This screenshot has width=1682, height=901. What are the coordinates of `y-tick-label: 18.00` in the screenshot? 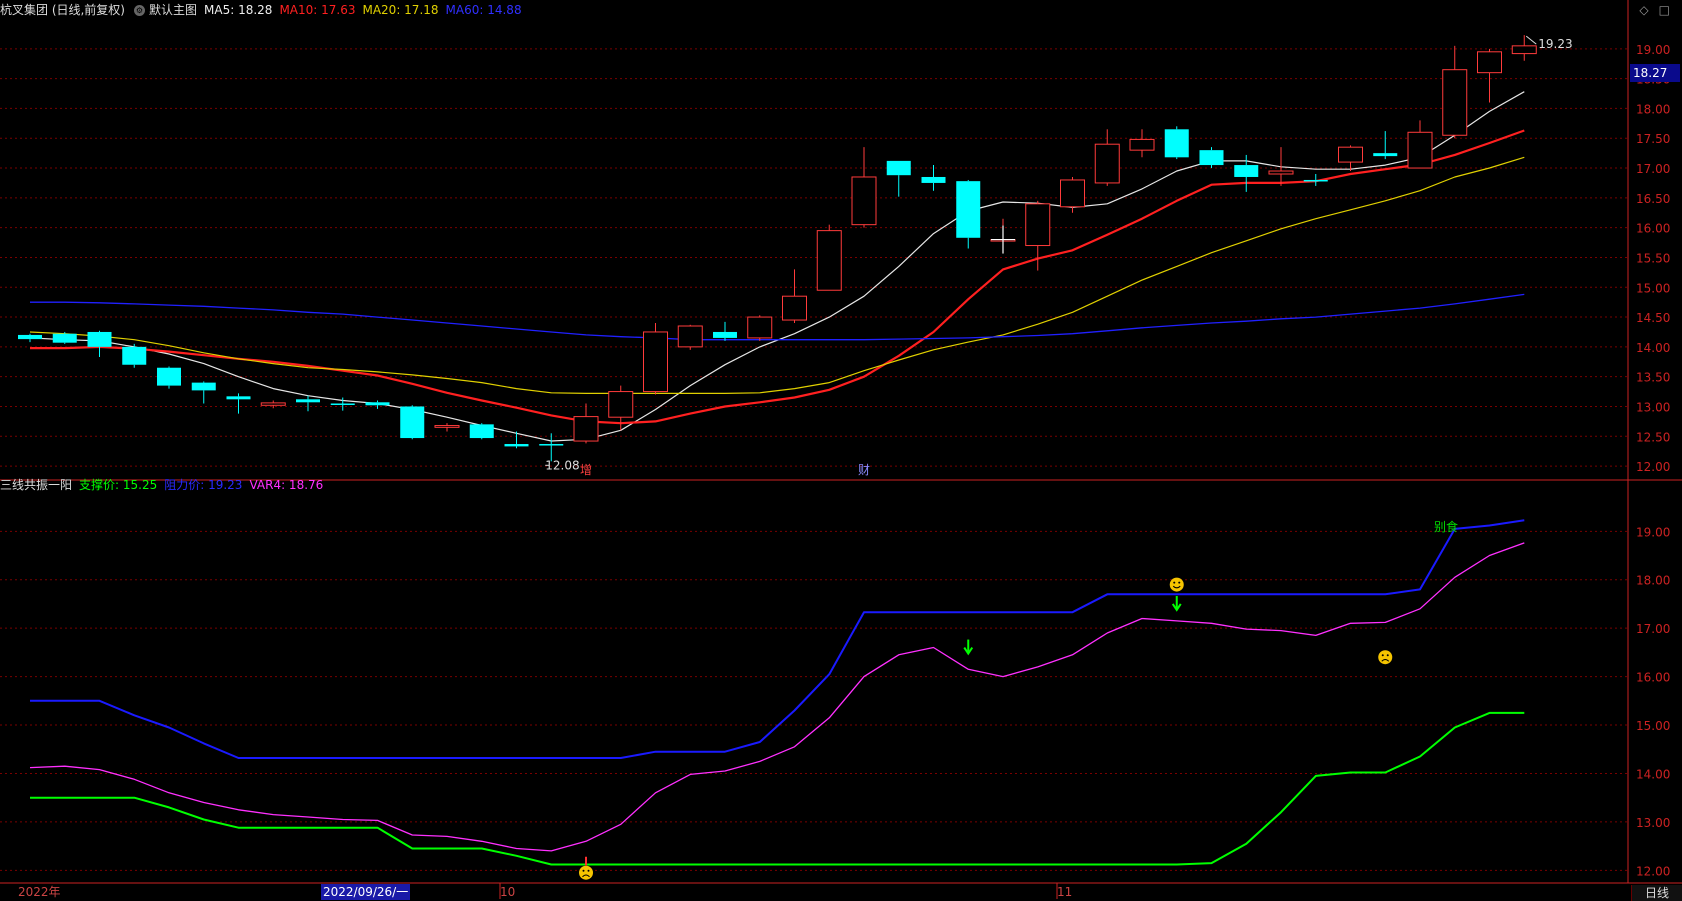 It's located at (1653, 581).